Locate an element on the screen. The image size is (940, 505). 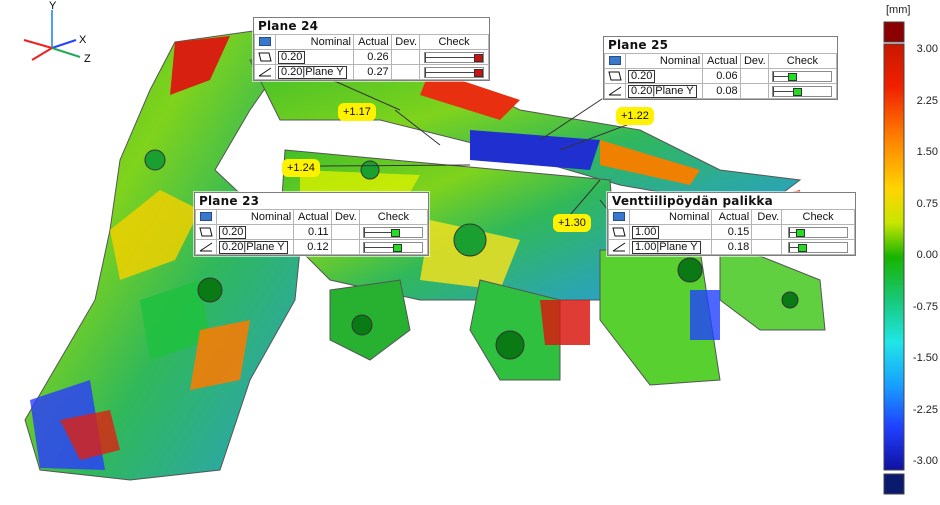
legend-tick-label: -2.25 is located at coordinates (925, 409).